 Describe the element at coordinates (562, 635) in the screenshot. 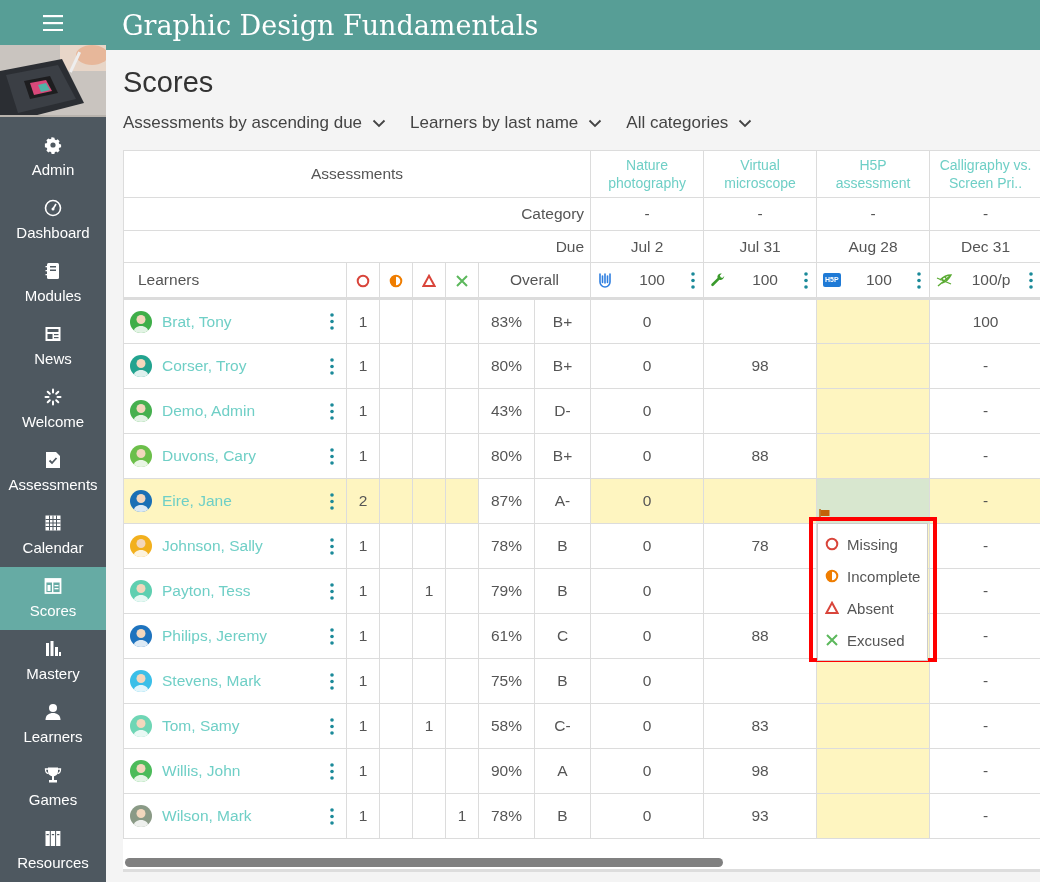

I see `table-cell: C` at that location.